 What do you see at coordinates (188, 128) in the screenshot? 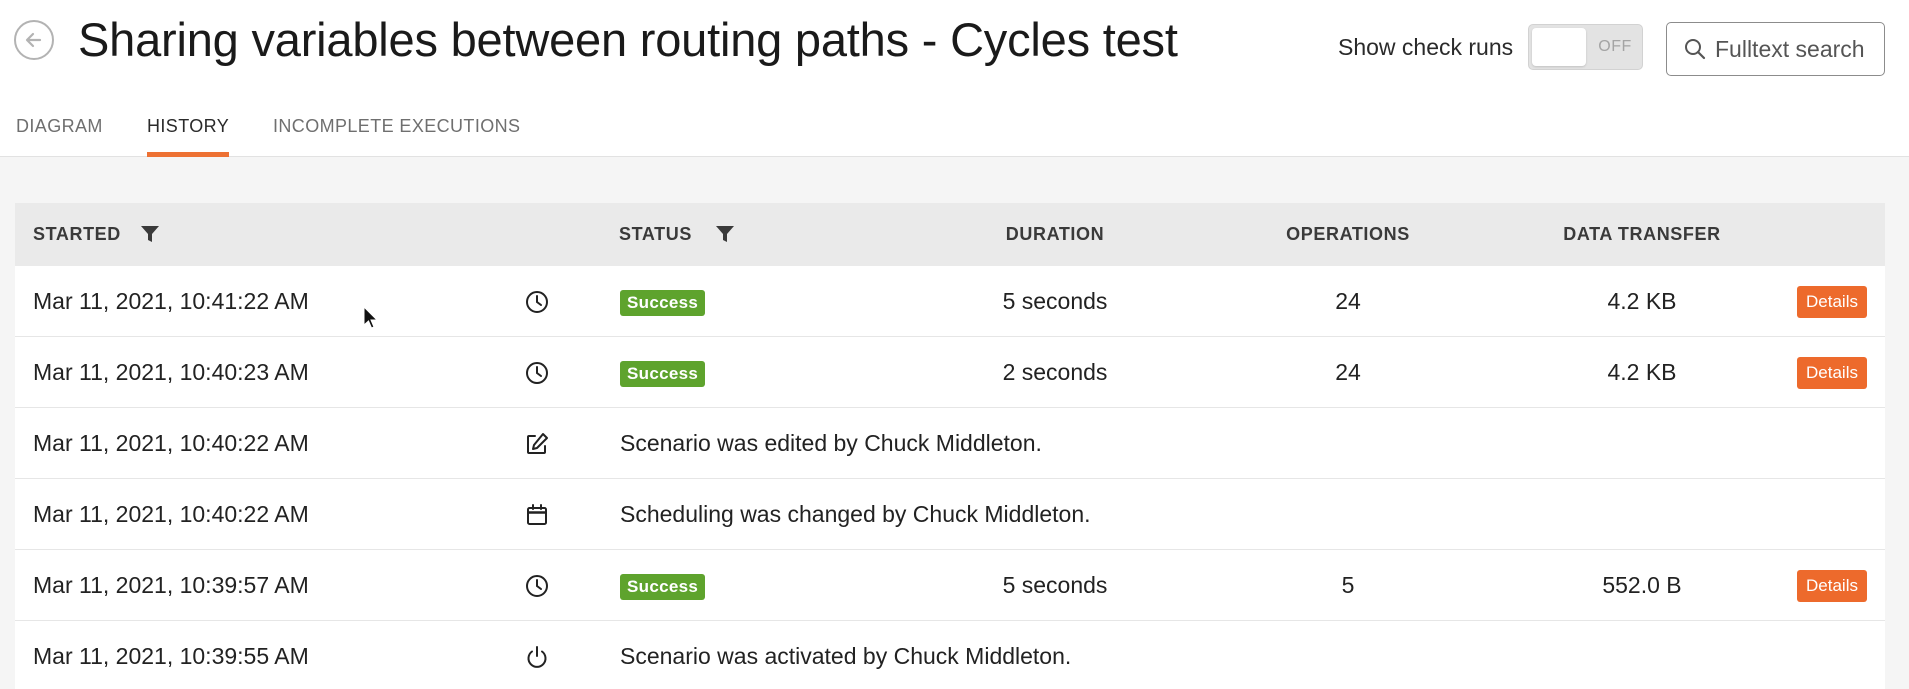
I see `tab-history: HISTORY` at bounding box center [188, 128].